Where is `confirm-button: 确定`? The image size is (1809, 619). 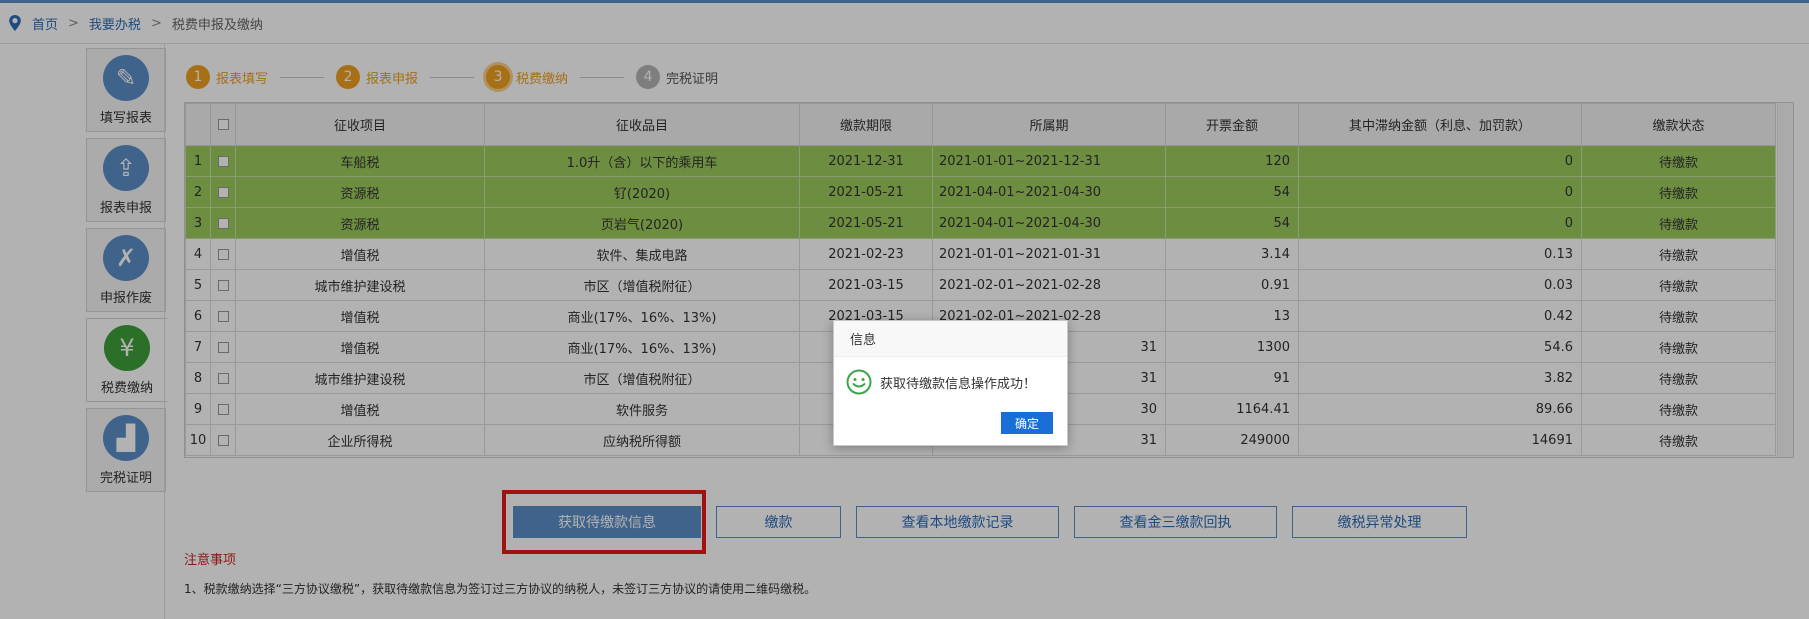 confirm-button: 确定 is located at coordinates (1027, 423).